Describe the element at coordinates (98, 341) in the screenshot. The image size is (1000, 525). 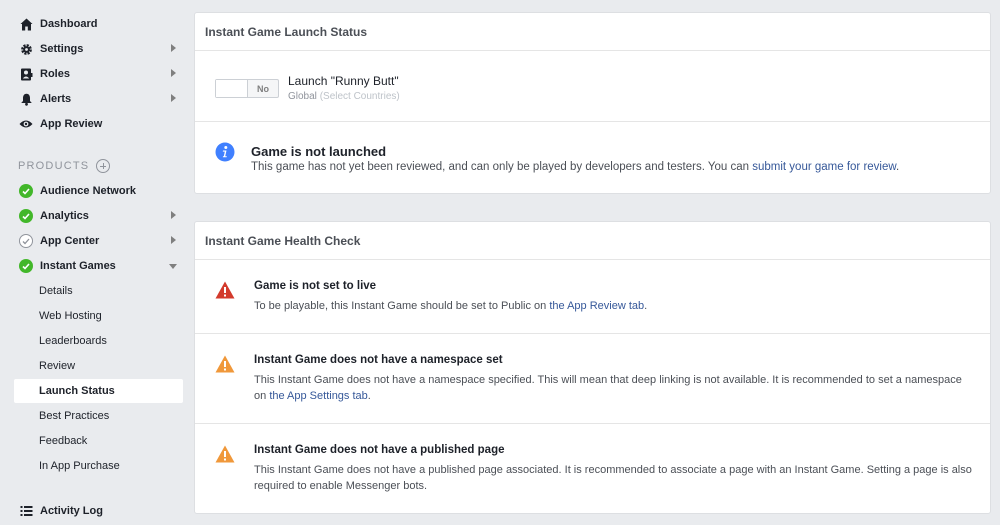
I see `sidebar-subitem-leaderboards: Leaderboards` at that location.